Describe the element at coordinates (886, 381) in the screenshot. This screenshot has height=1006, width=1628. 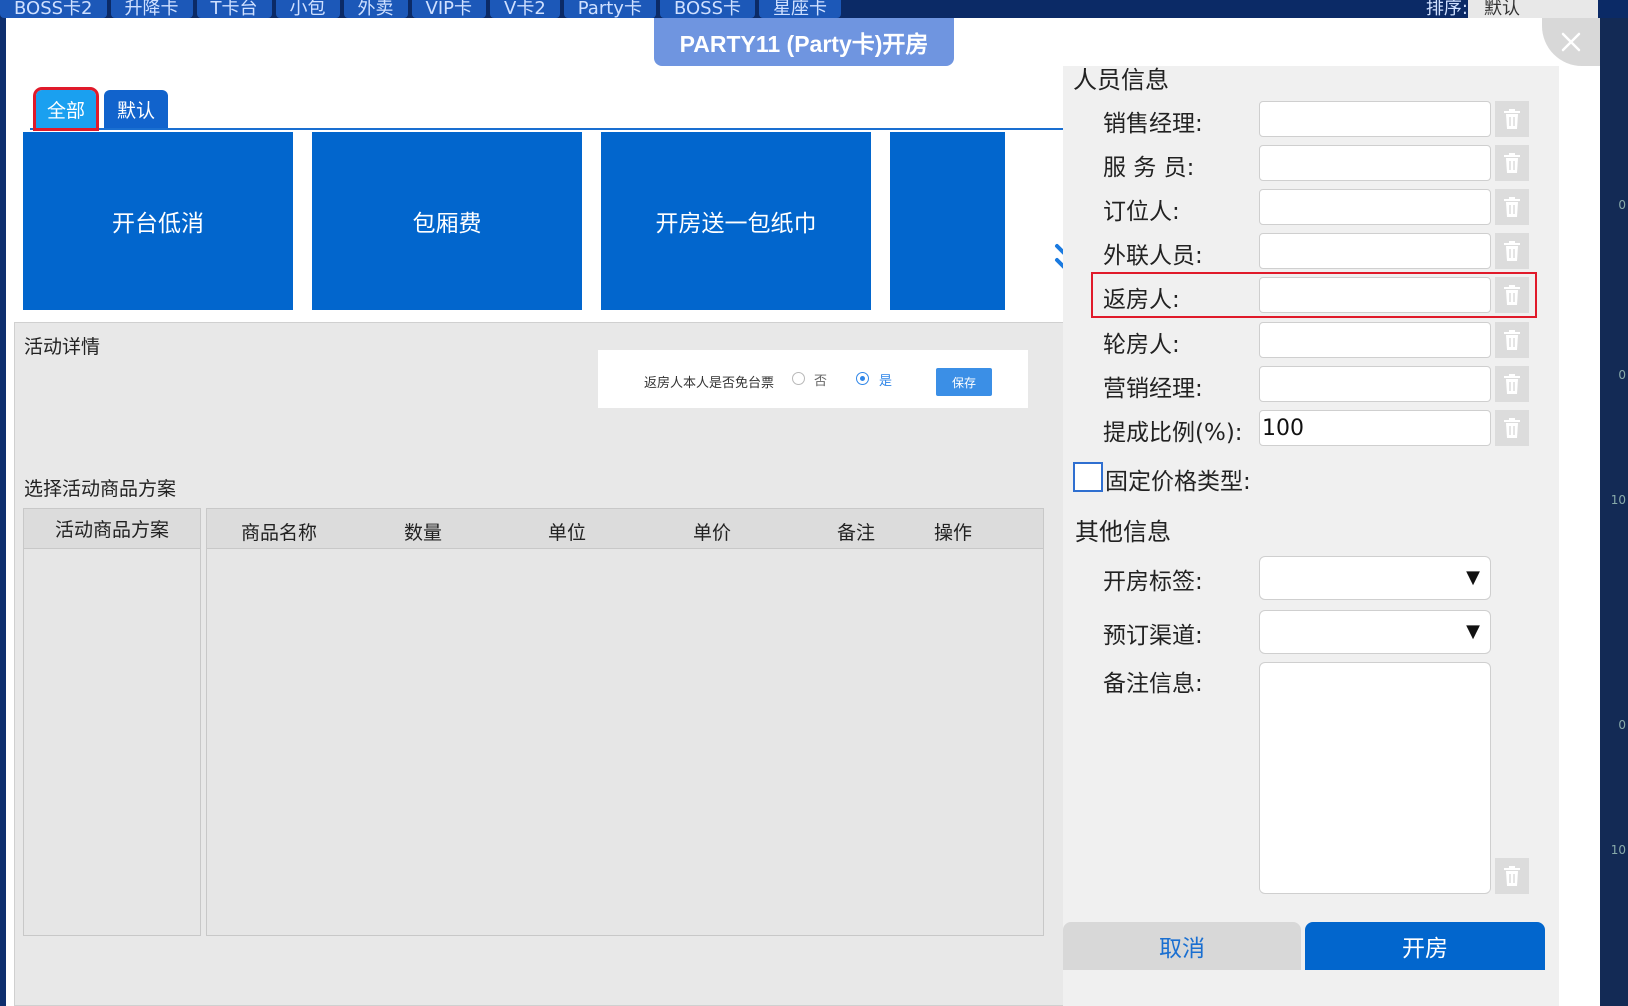
I see `radio-yes-label: 是` at that location.